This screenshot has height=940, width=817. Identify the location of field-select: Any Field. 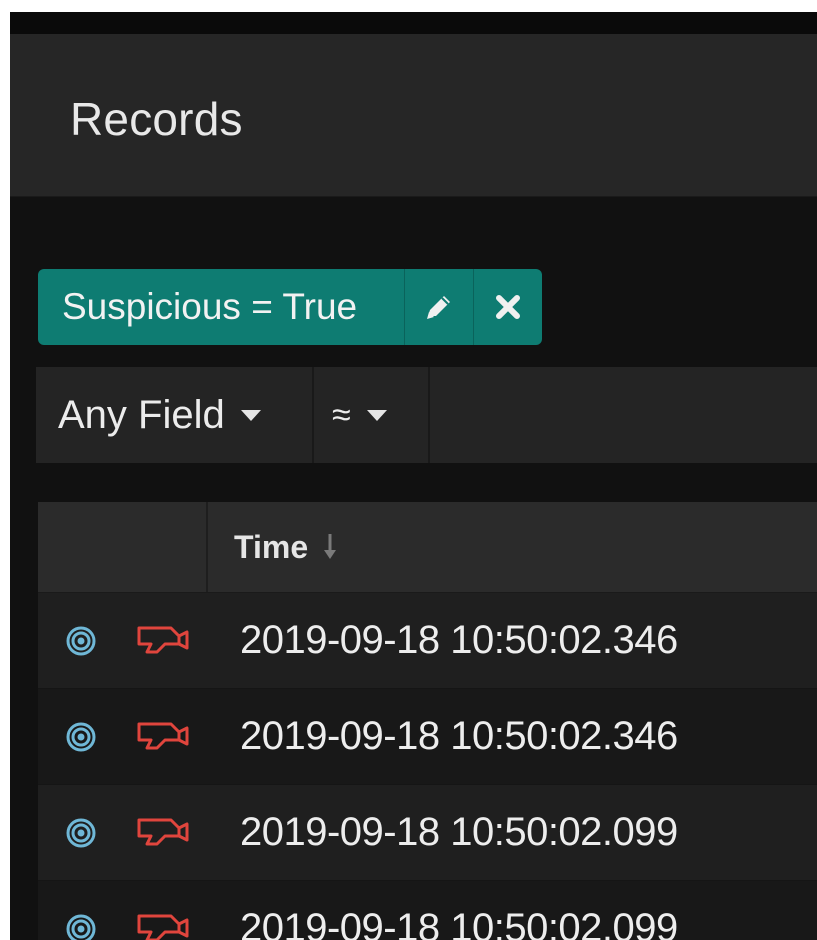
(175, 415).